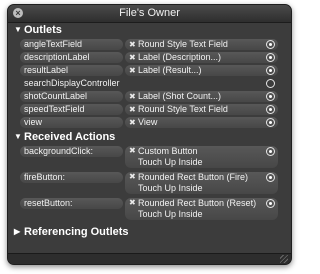  Describe the element at coordinates (71, 151) in the screenshot. I see `action-name: backgroundClick:` at that location.